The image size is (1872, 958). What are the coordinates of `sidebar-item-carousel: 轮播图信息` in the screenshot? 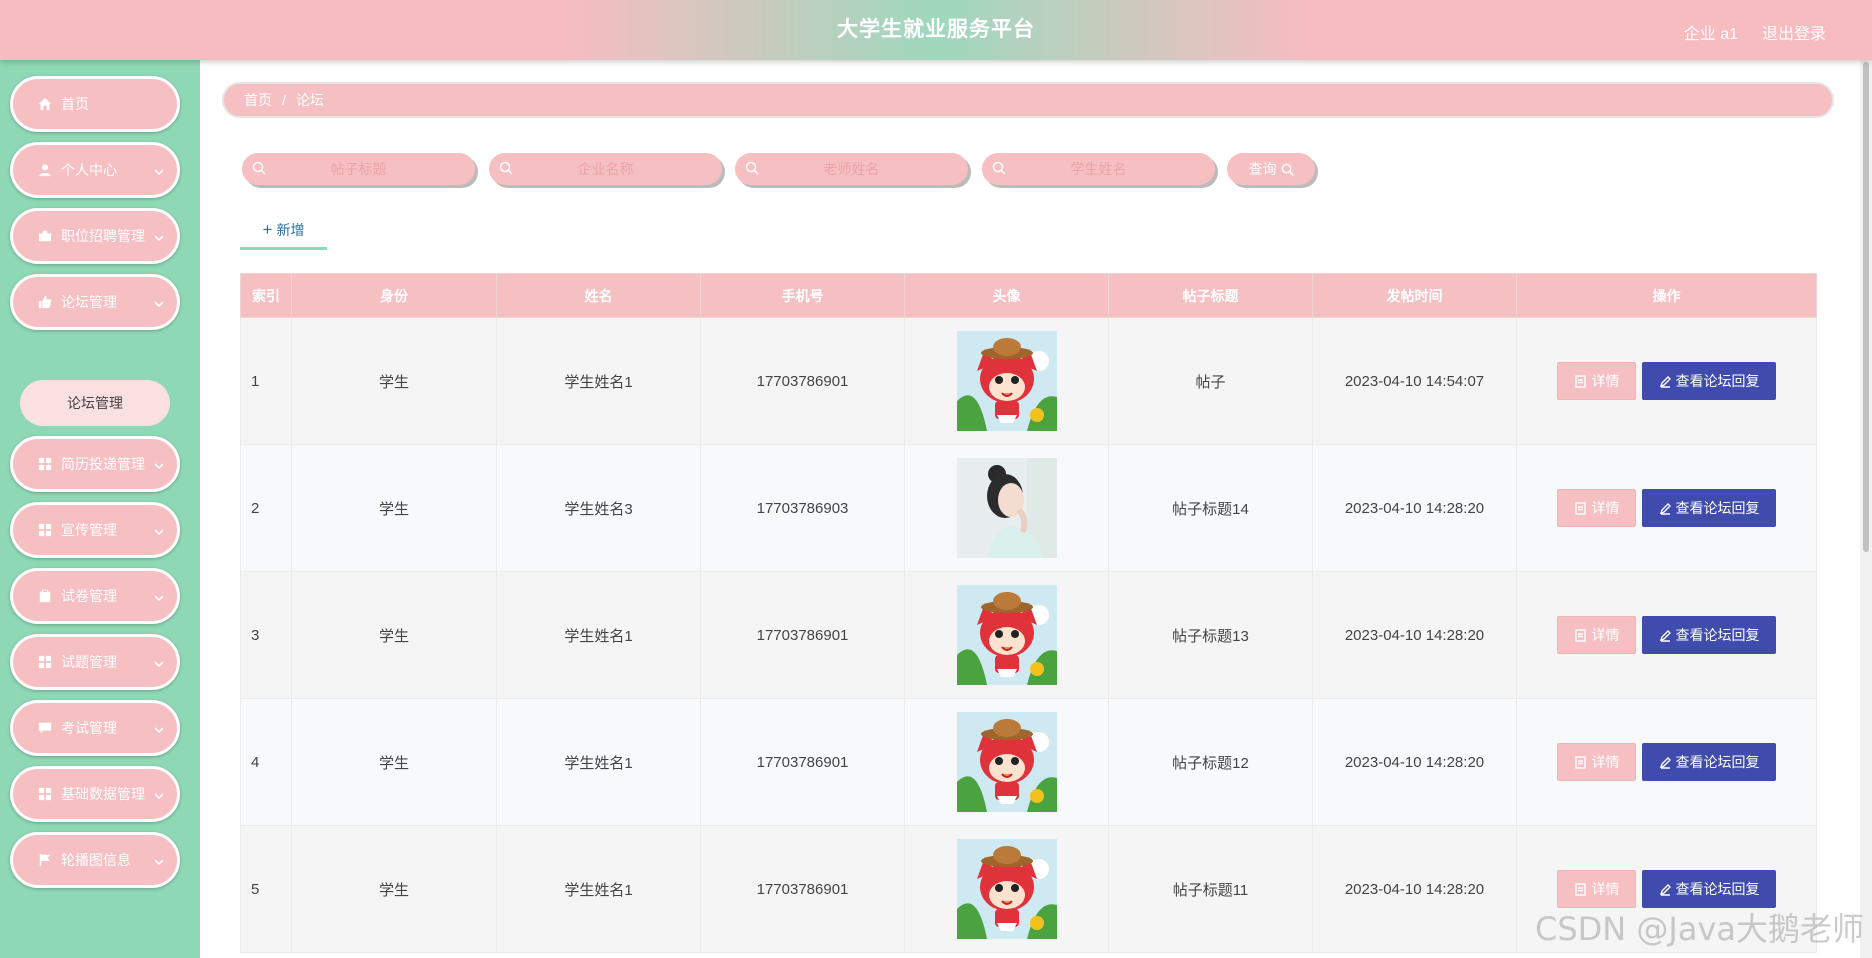 It's located at (95, 860).